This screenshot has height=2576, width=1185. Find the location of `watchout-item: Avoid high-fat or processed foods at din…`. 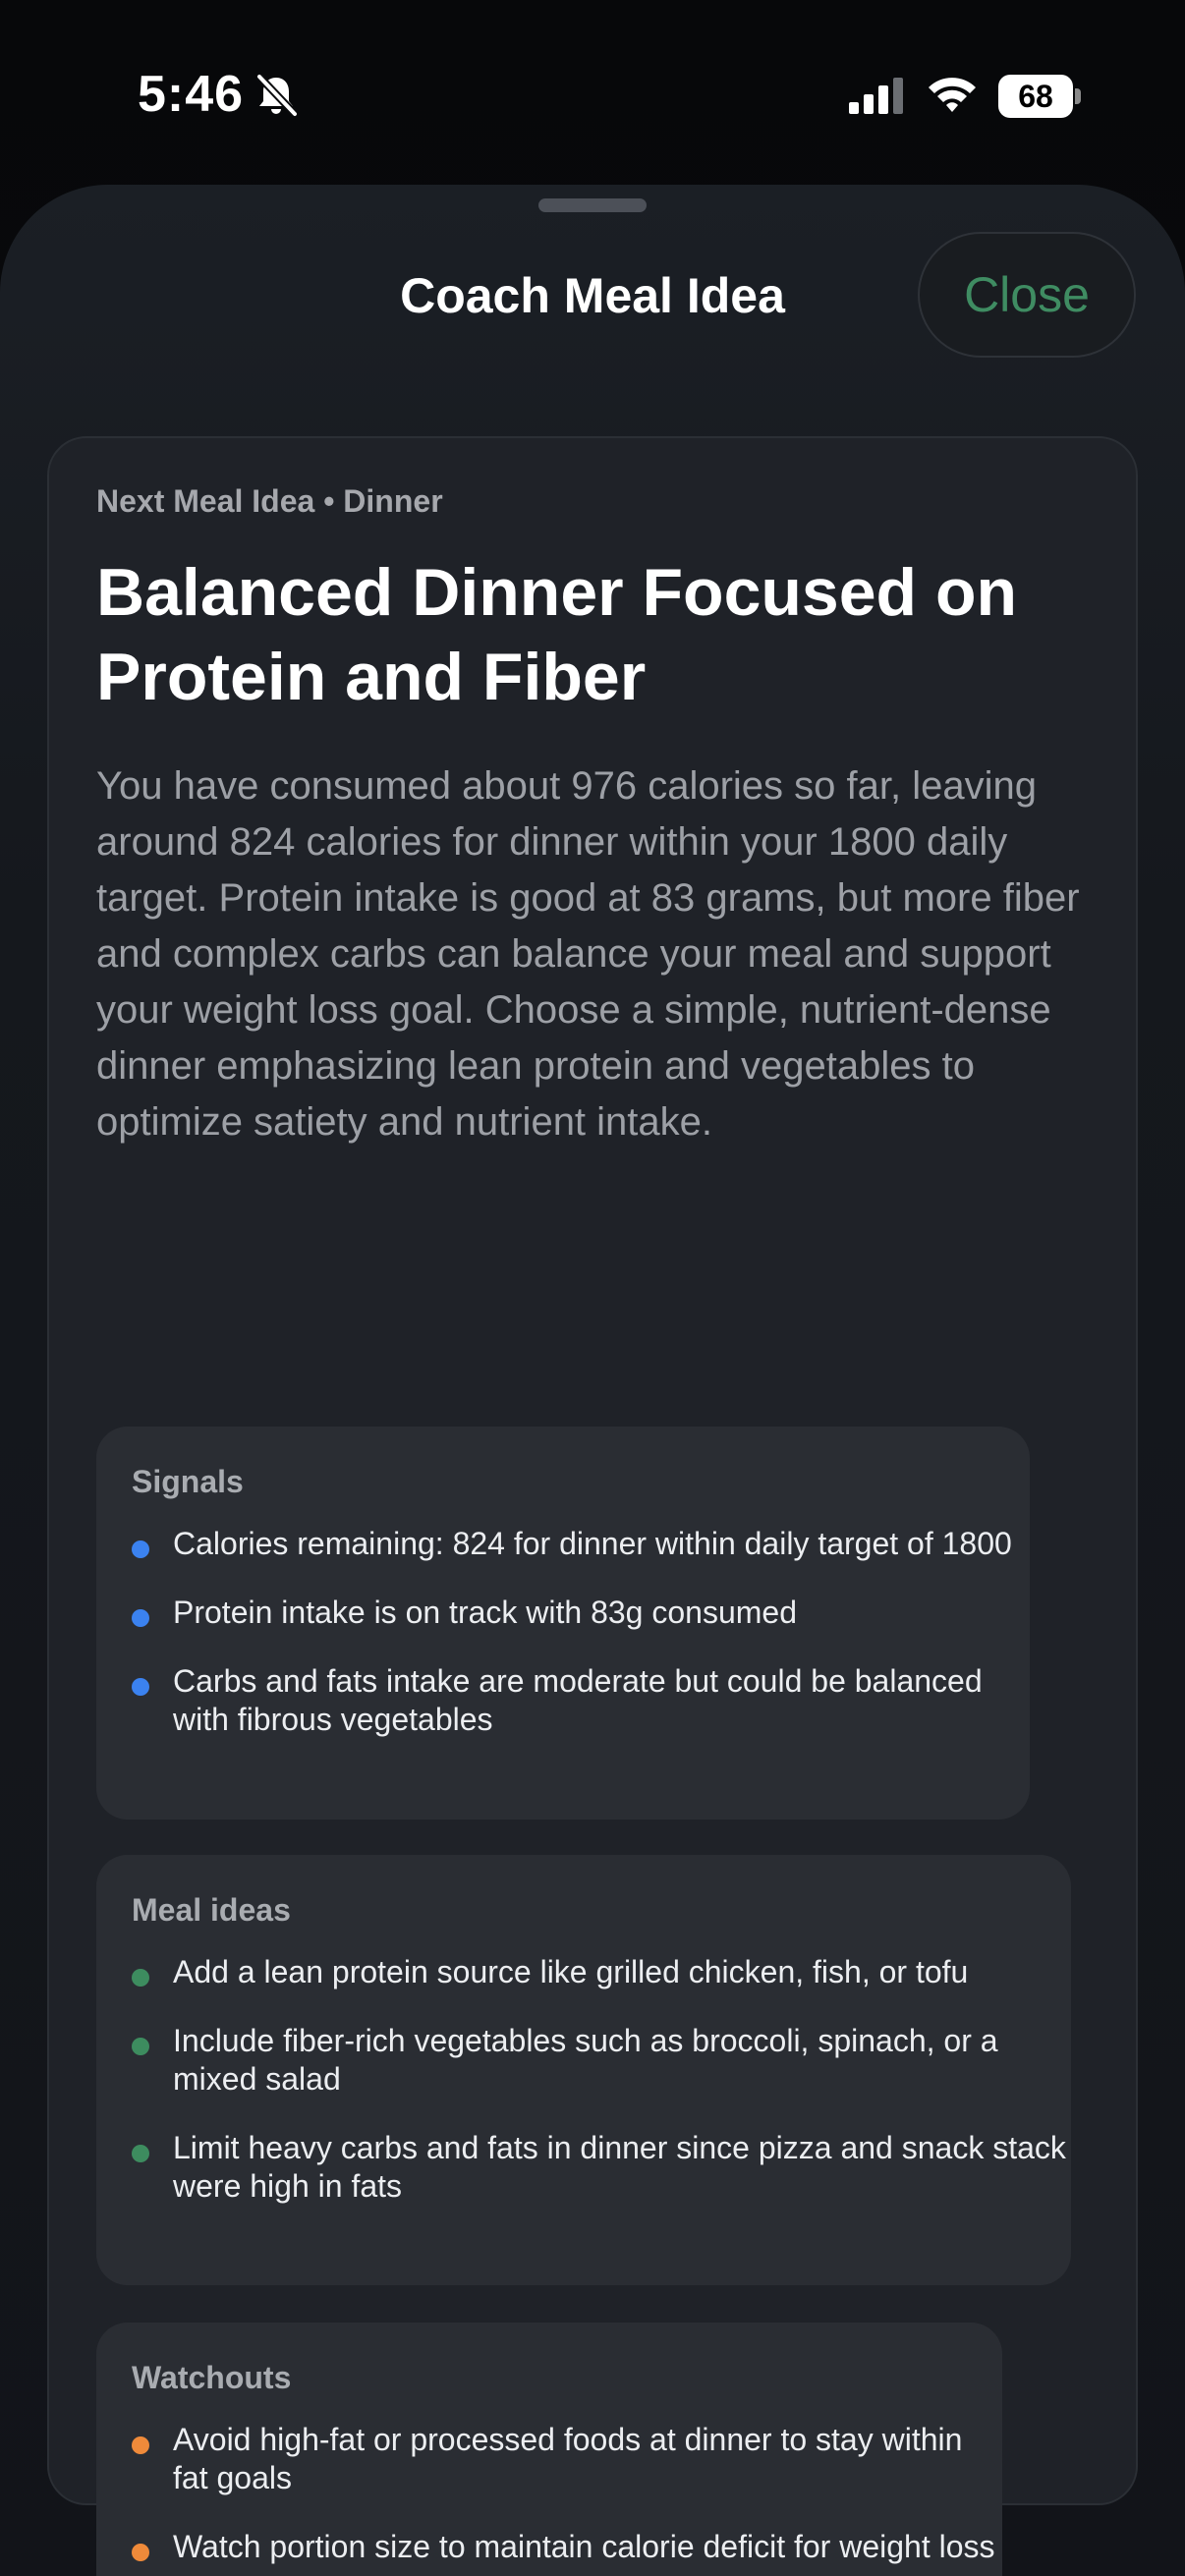

watchout-item: Avoid high-fat or processed foods at din… is located at coordinates (567, 2459).